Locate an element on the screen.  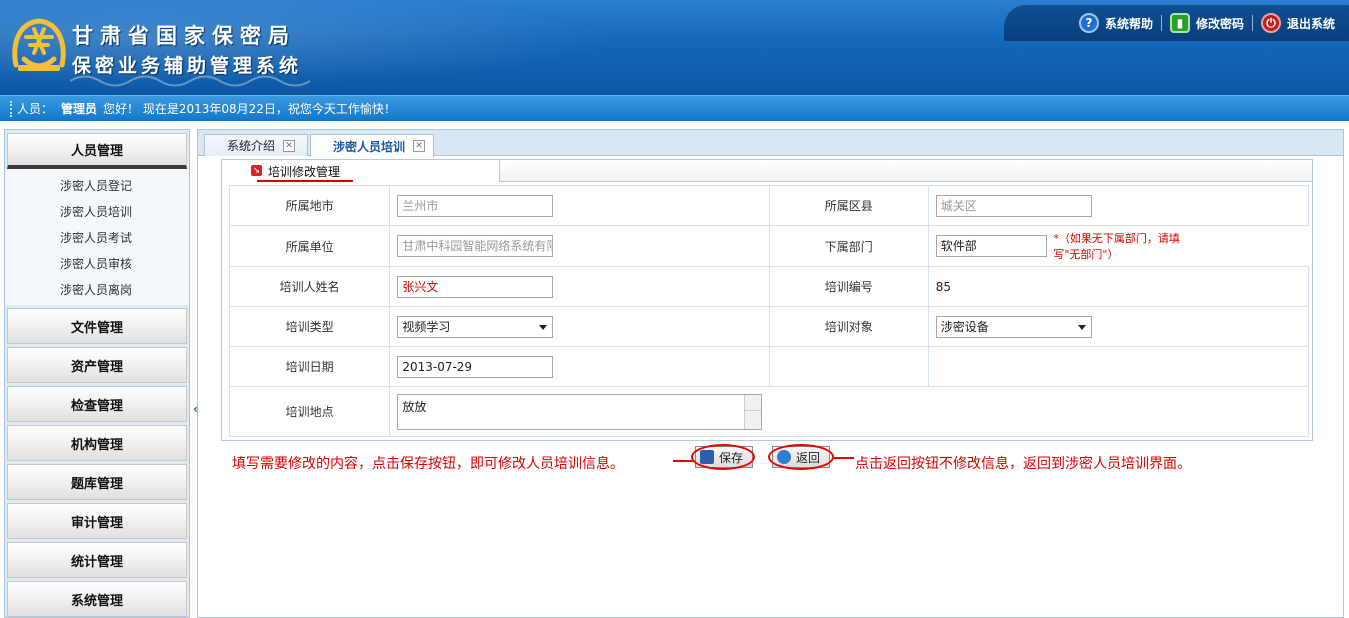
field-label: 培训地点 is located at coordinates (309, 411).